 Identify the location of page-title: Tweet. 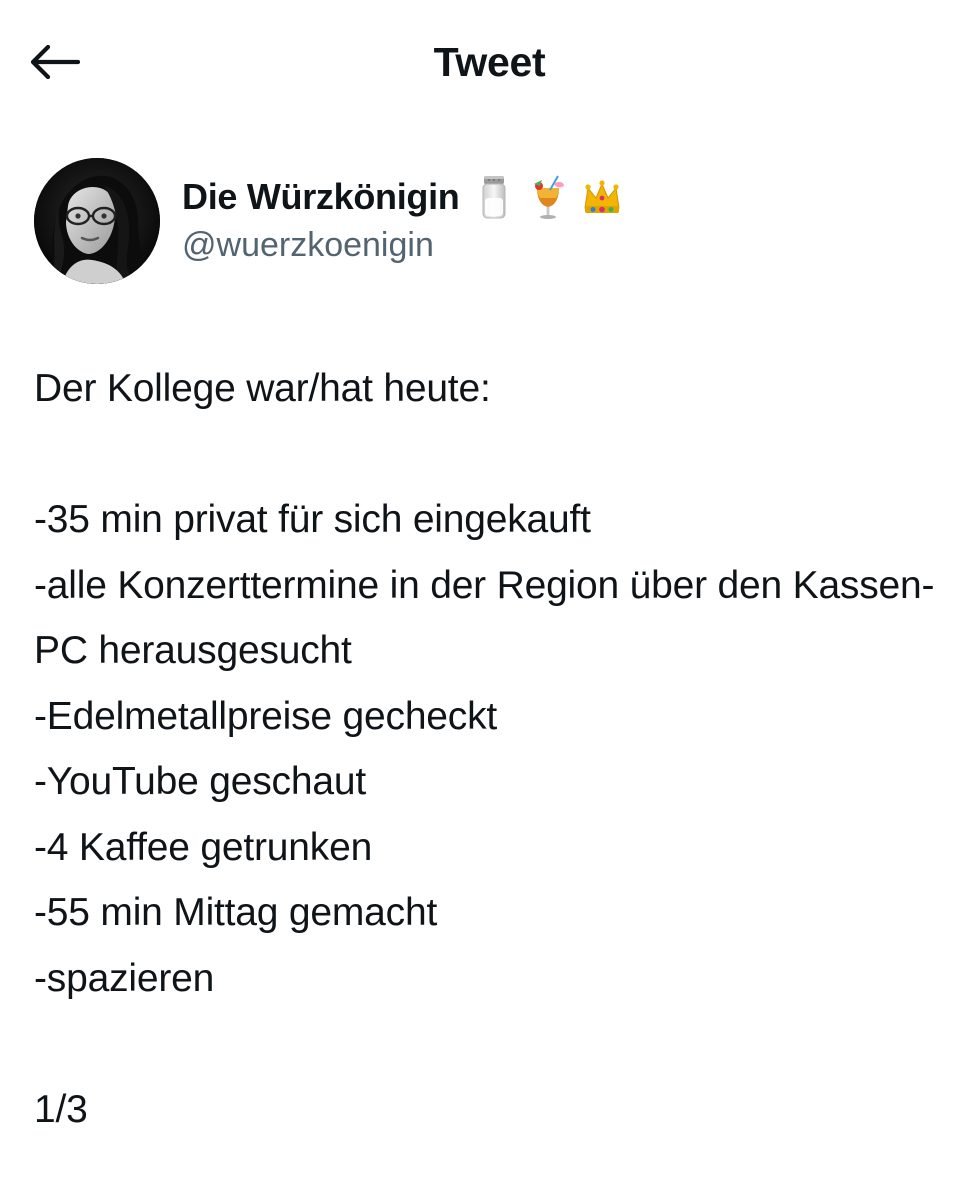
(489, 62).